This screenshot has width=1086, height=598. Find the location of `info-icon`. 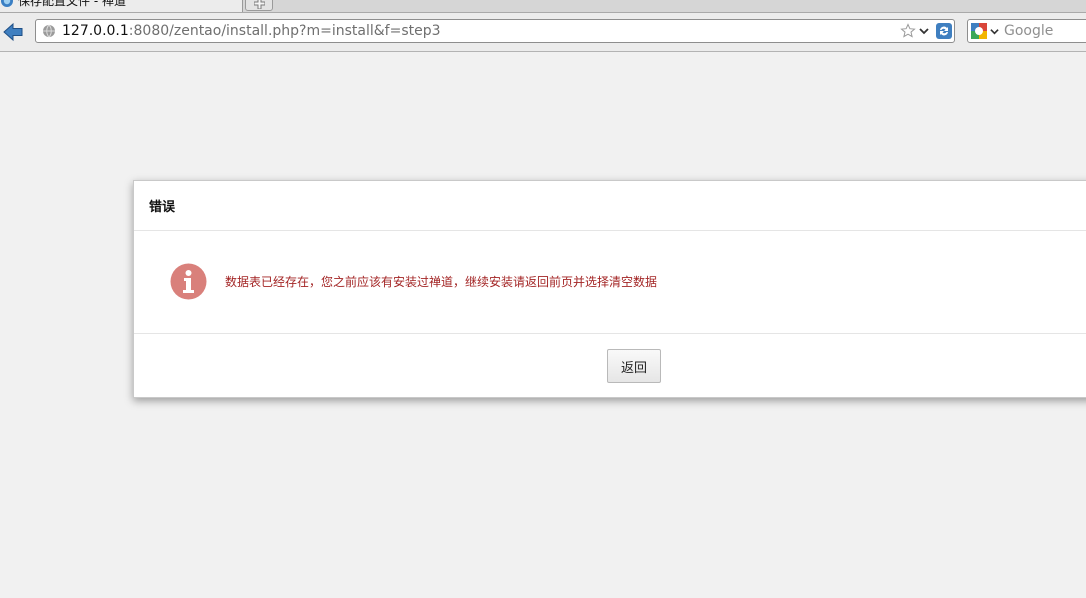

info-icon is located at coordinates (188, 281).